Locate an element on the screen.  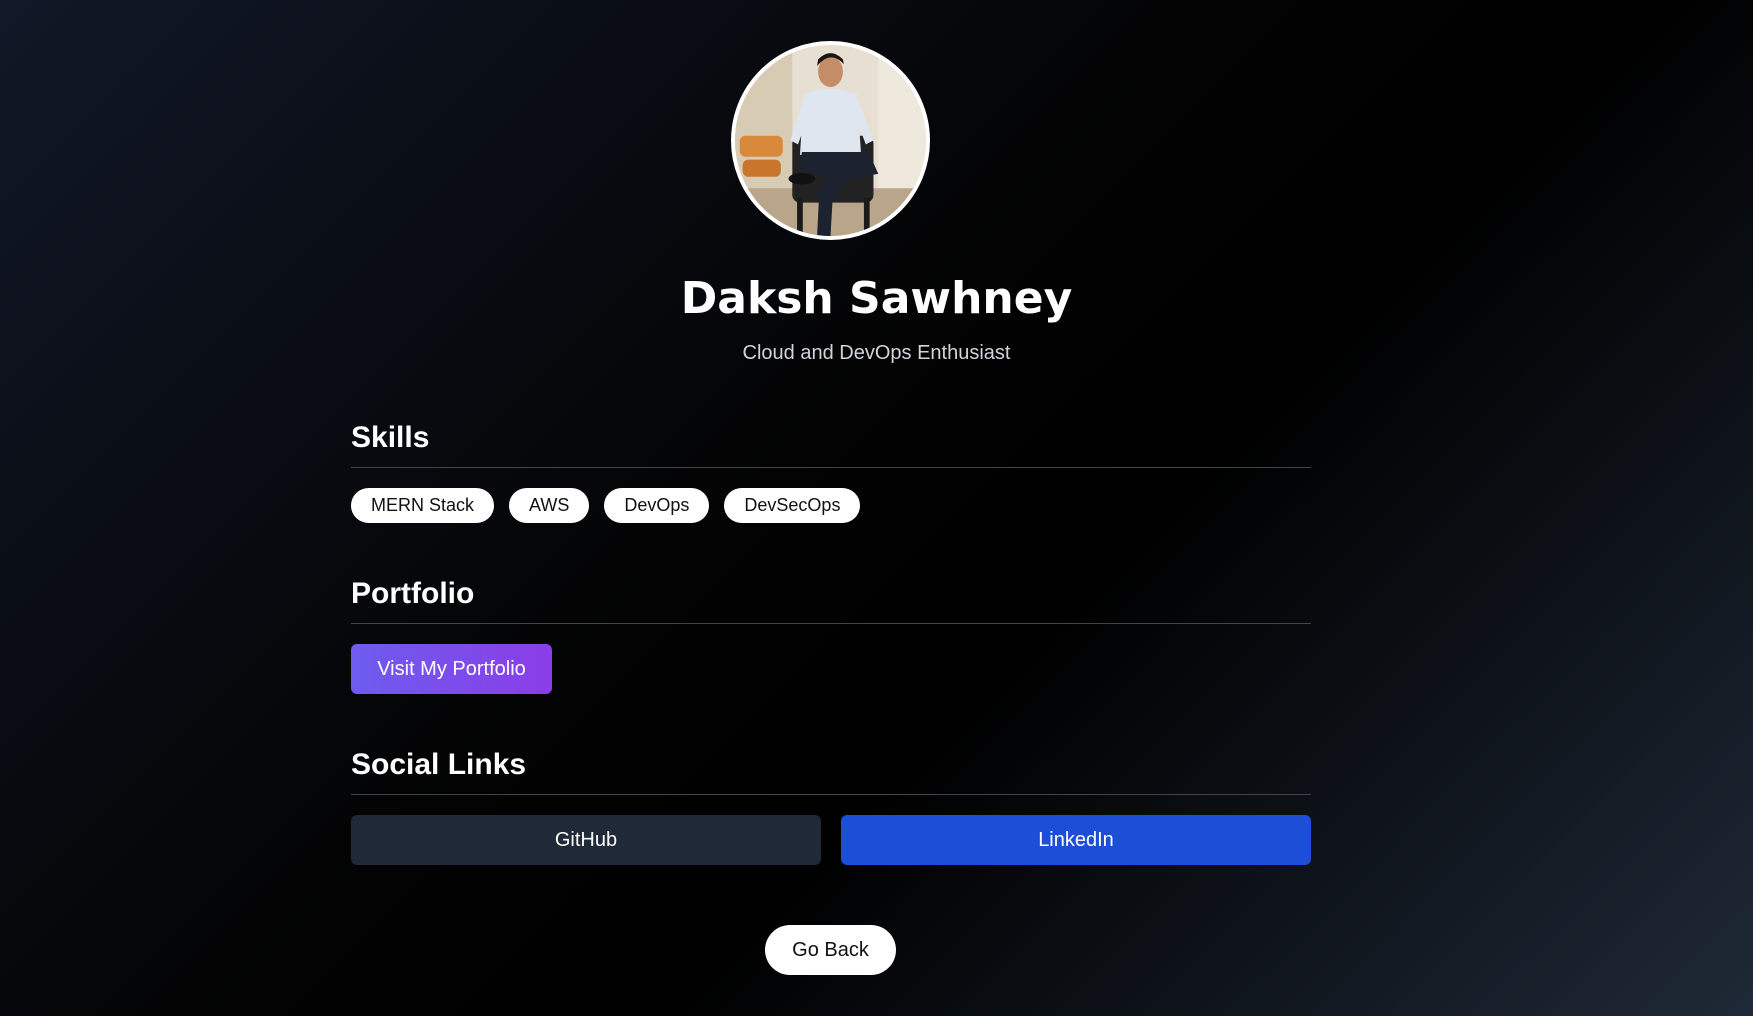
skills-list: MERN Stack AWS DevOps DevSecOps is located at coordinates (606, 505).